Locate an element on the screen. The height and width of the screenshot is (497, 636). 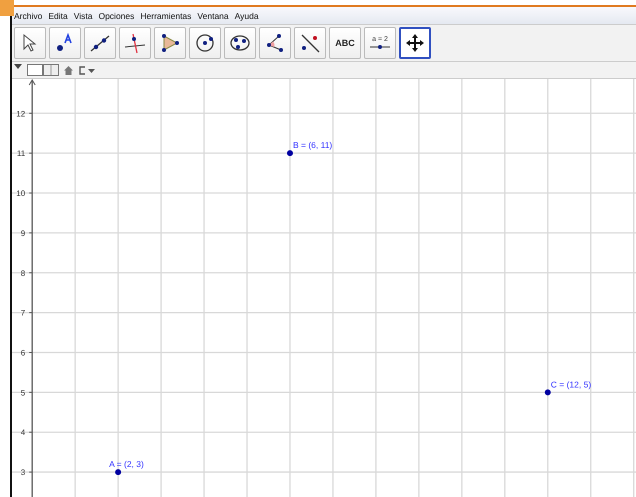
layout-toggle-icon is located at coordinates (43, 70).